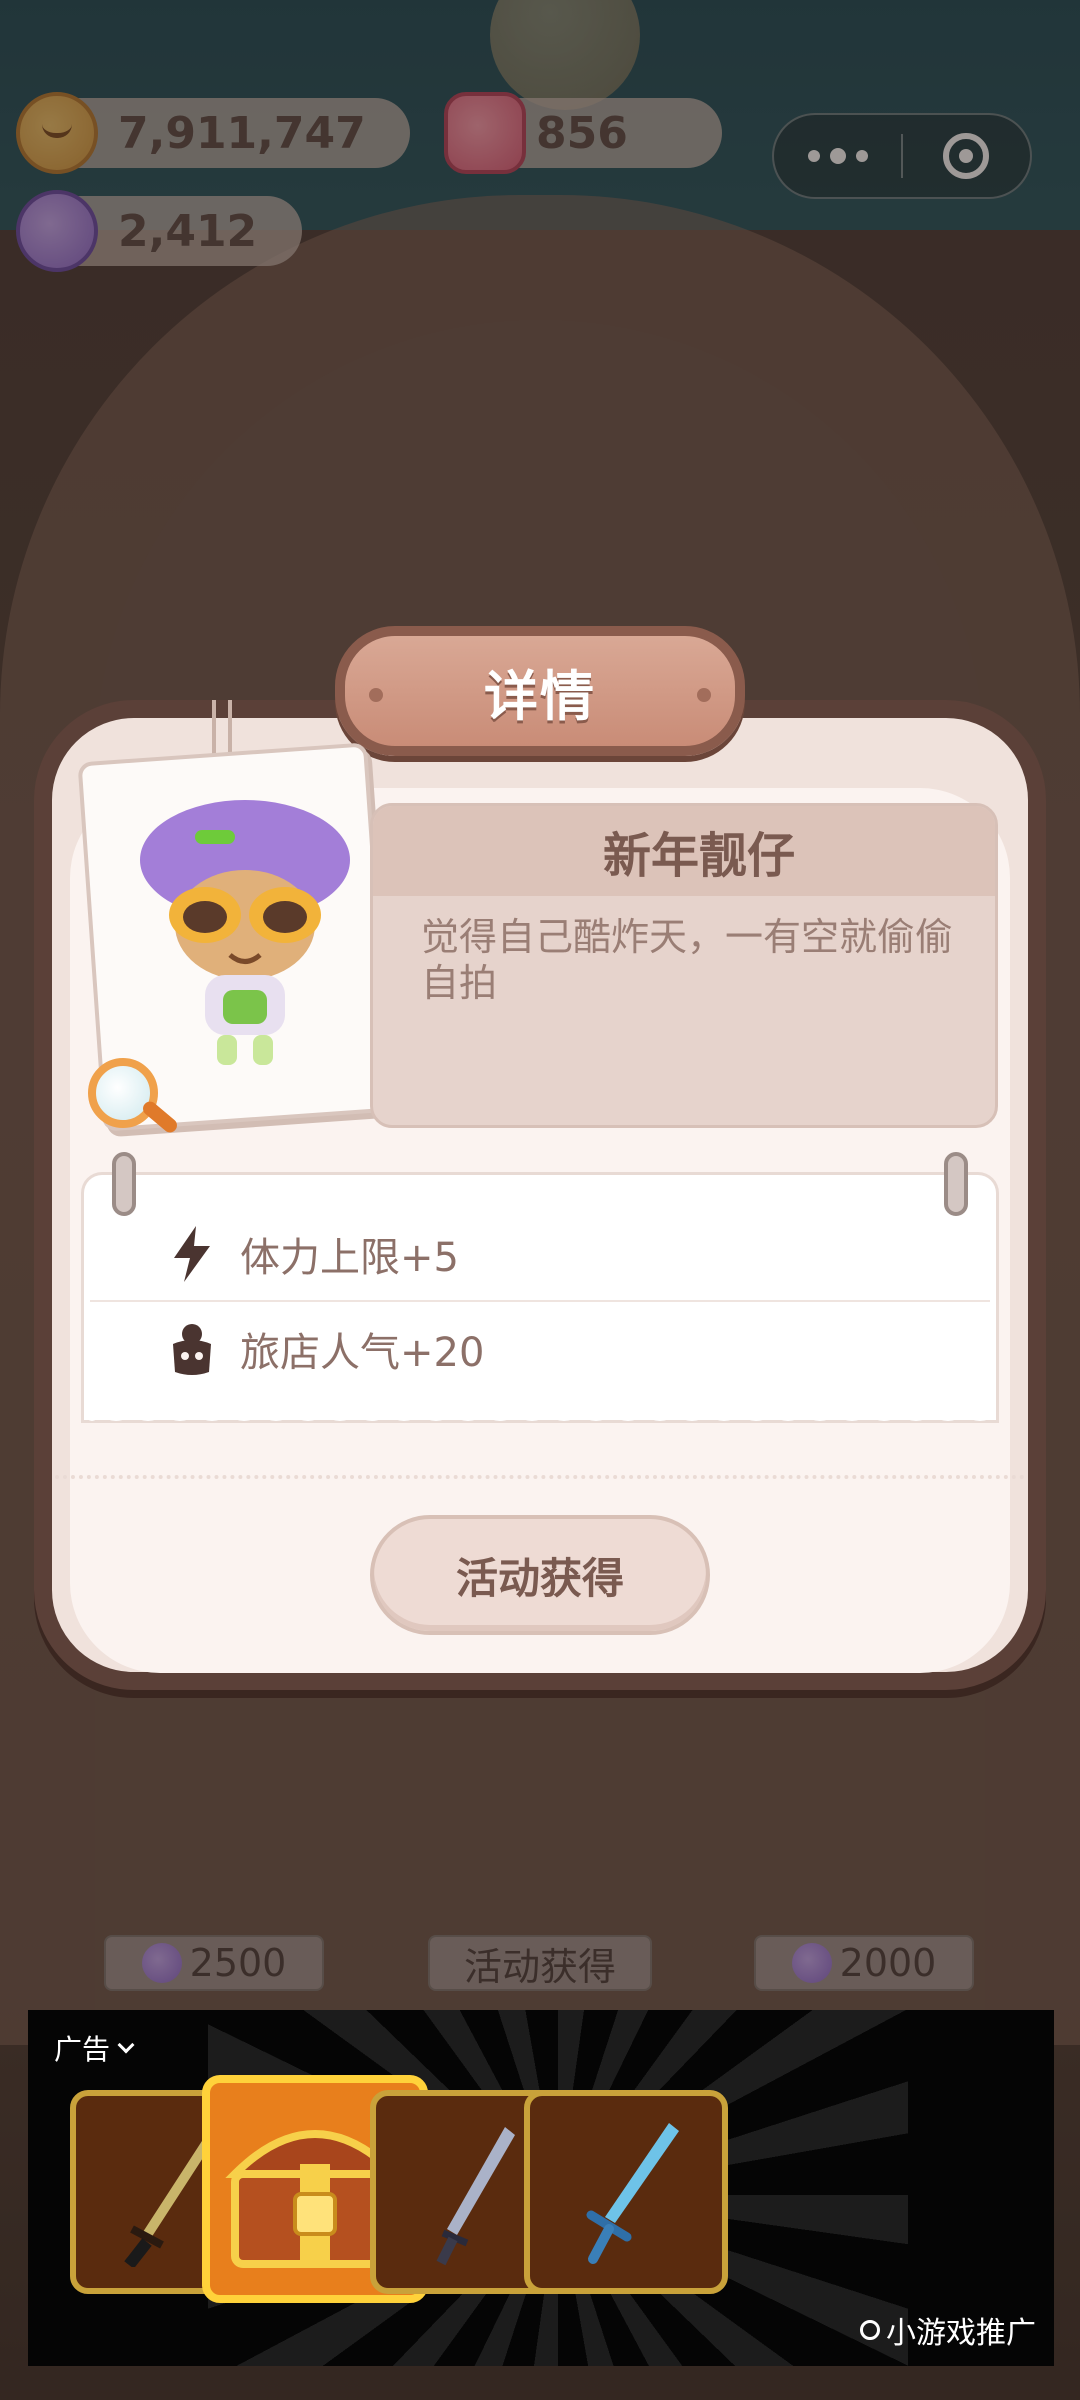  What do you see at coordinates (540, 1413) in the screenshot?
I see `paper-wave-edge` at bounding box center [540, 1413].